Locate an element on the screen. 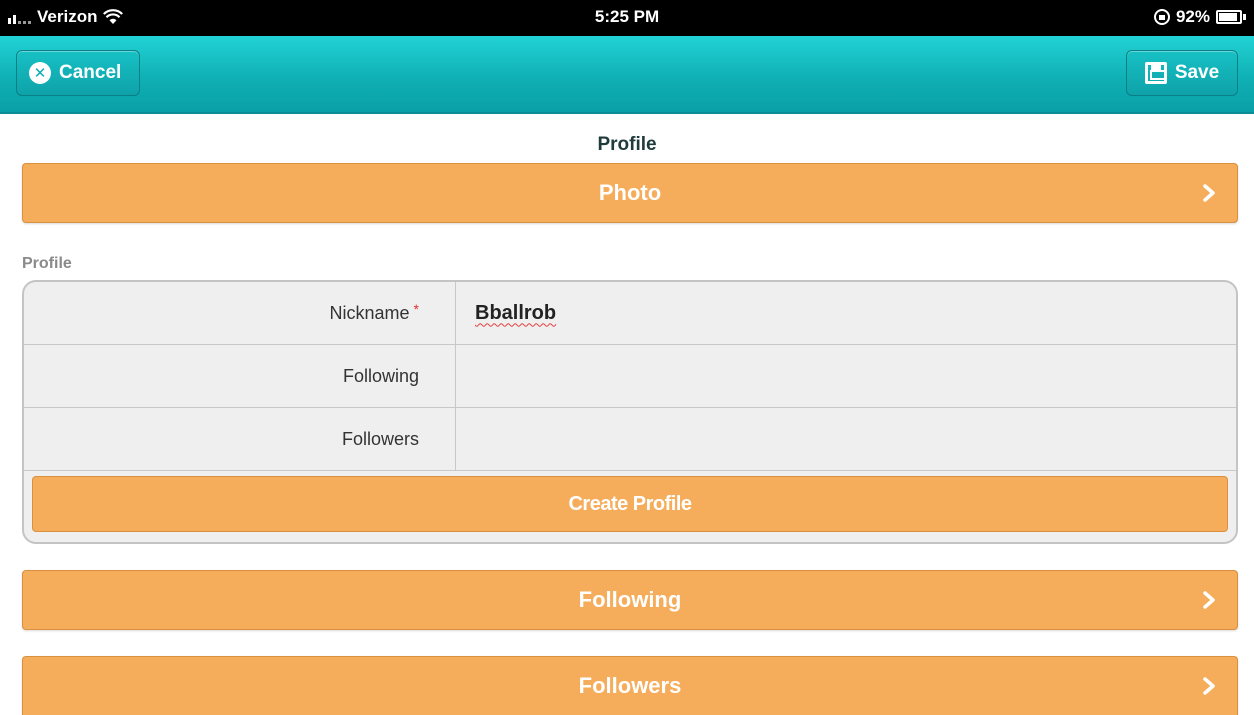 Image resolution: width=1254 pixels, height=715 pixels. status-time: 5:25 PM is located at coordinates (627, 16).